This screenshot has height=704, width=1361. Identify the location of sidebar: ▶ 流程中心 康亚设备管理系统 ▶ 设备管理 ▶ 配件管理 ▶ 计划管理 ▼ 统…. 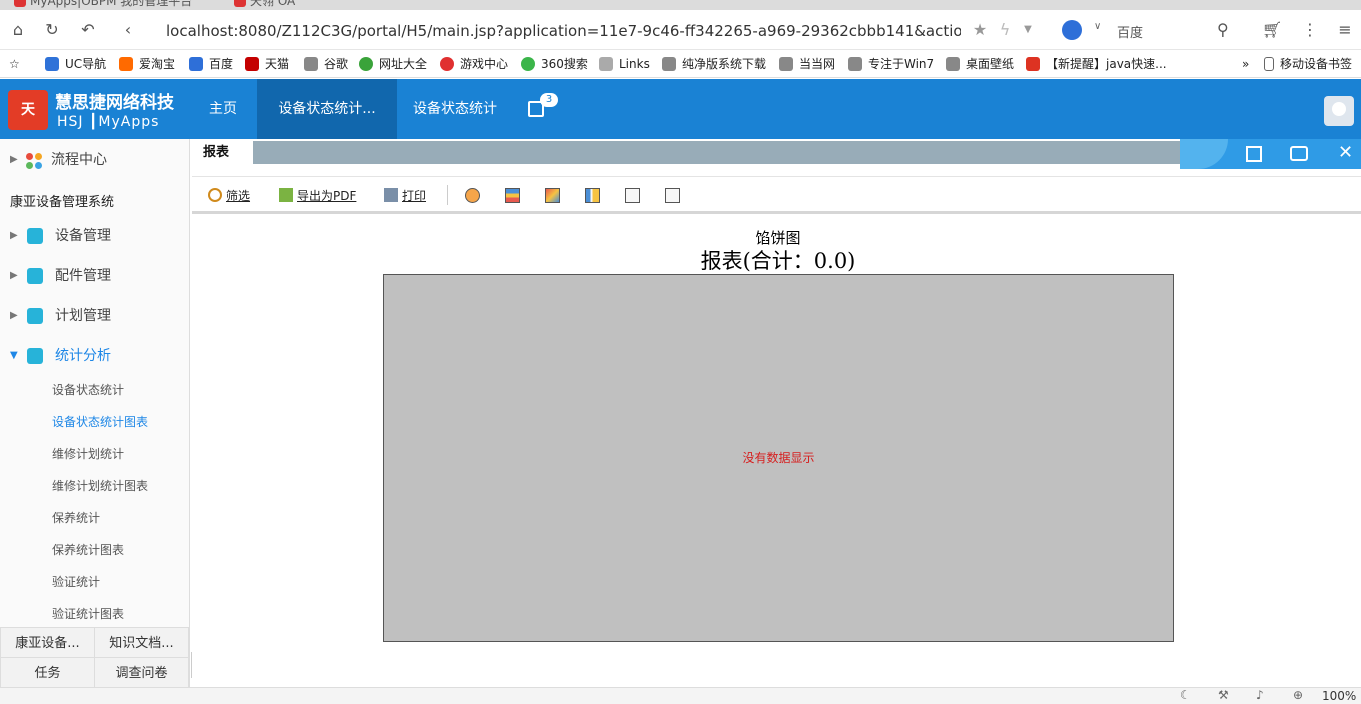
(95, 413).